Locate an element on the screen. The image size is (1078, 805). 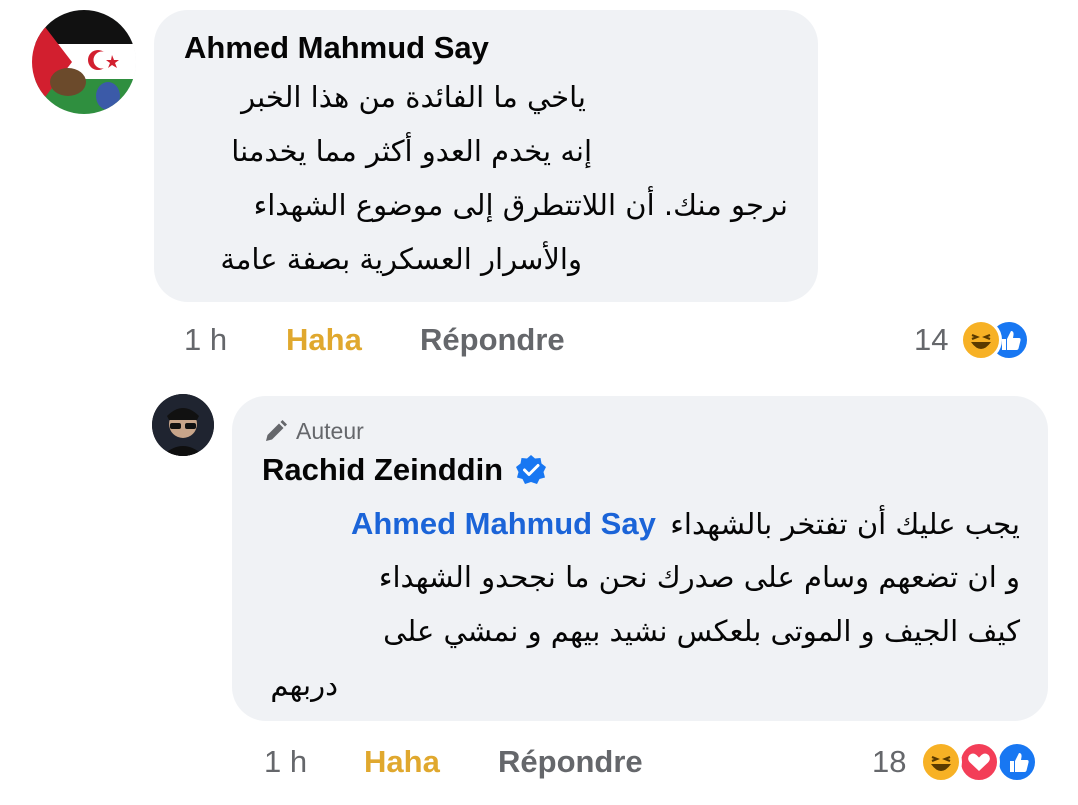
verified-badge-icon is located at coordinates (531, 469).